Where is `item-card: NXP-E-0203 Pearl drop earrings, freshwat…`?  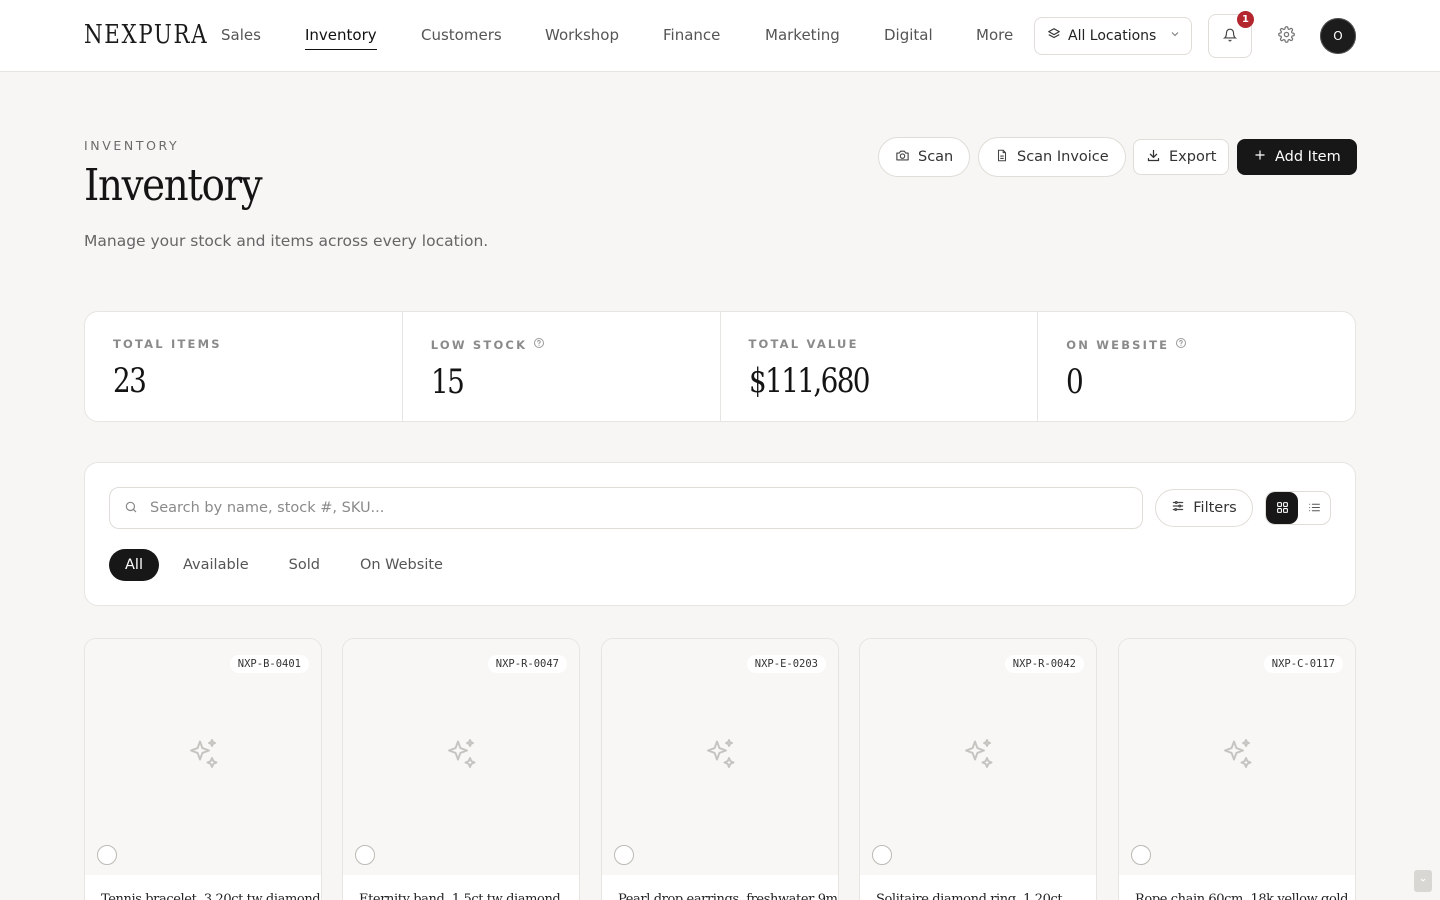 item-card: NXP-E-0203 Pearl drop earrings, freshwat… is located at coordinates (720, 769).